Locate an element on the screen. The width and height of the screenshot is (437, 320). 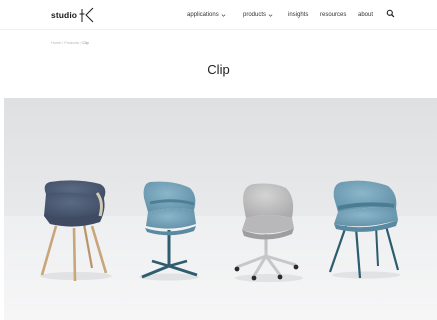
nav-about: about is located at coordinates (365, 15).